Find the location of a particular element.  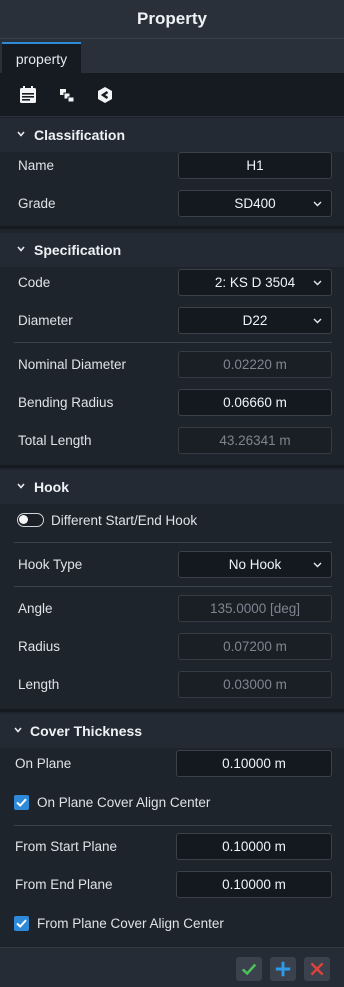

length-label: Length is located at coordinates (39, 684).